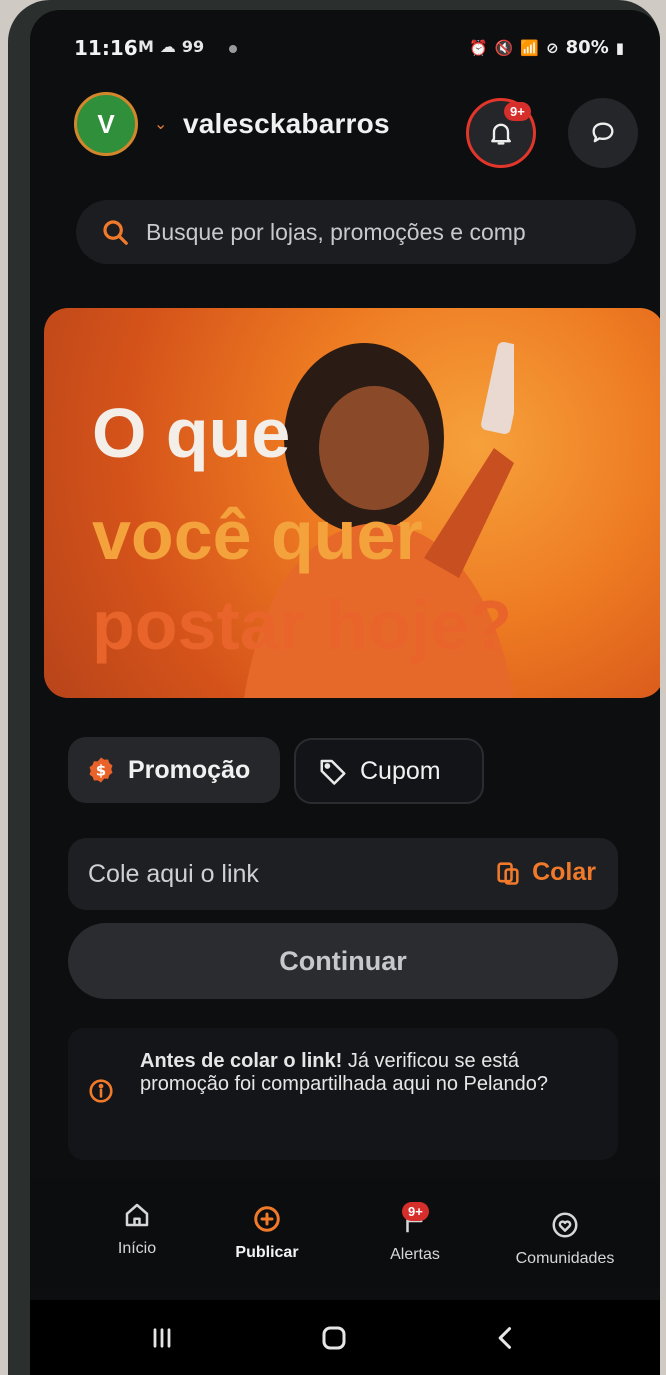 The image size is (666, 1375). What do you see at coordinates (233, 49) in the screenshot?
I see `front-camera` at bounding box center [233, 49].